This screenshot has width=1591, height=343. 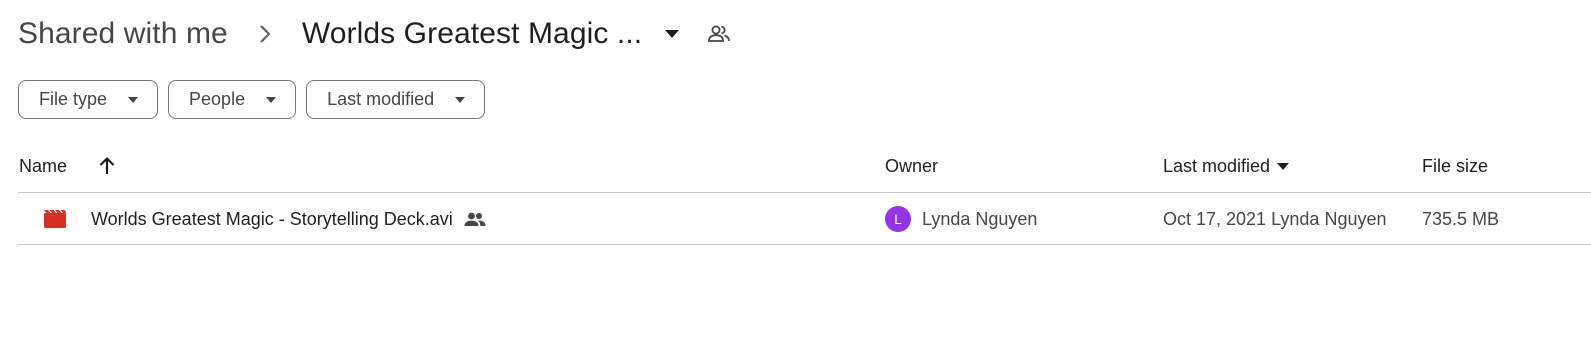 What do you see at coordinates (1275, 218) in the screenshot?
I see `last-modified-cell: Oct 17, 2021 Lynda Nguyen` at bounding box center [1275, 218].